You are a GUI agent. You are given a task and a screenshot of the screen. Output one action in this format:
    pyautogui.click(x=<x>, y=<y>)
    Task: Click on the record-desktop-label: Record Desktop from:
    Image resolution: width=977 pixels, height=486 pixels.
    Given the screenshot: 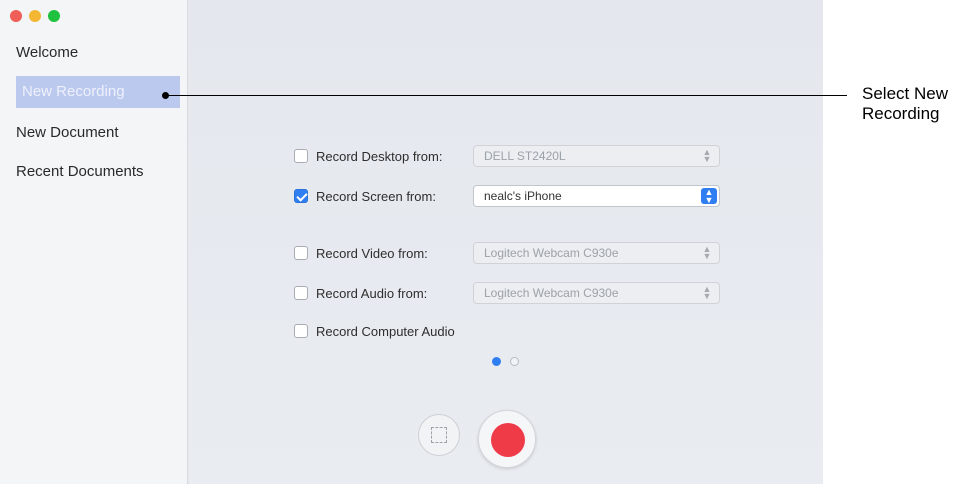 What is the action you would take?
    pyautogui.click(x=379, y=156)
    